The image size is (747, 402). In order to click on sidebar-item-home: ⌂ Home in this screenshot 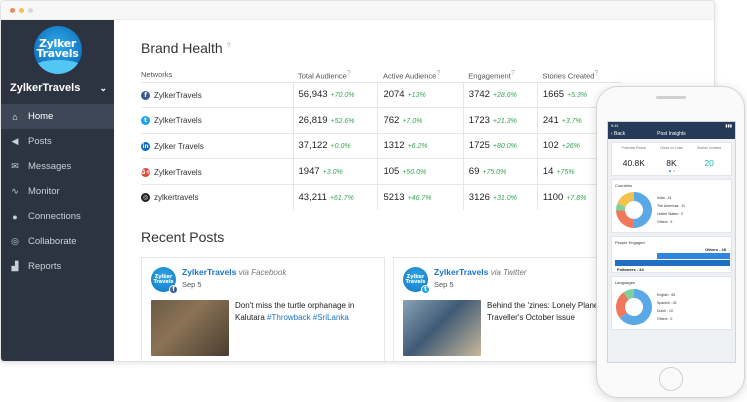, I will do `click(57, 116)`.